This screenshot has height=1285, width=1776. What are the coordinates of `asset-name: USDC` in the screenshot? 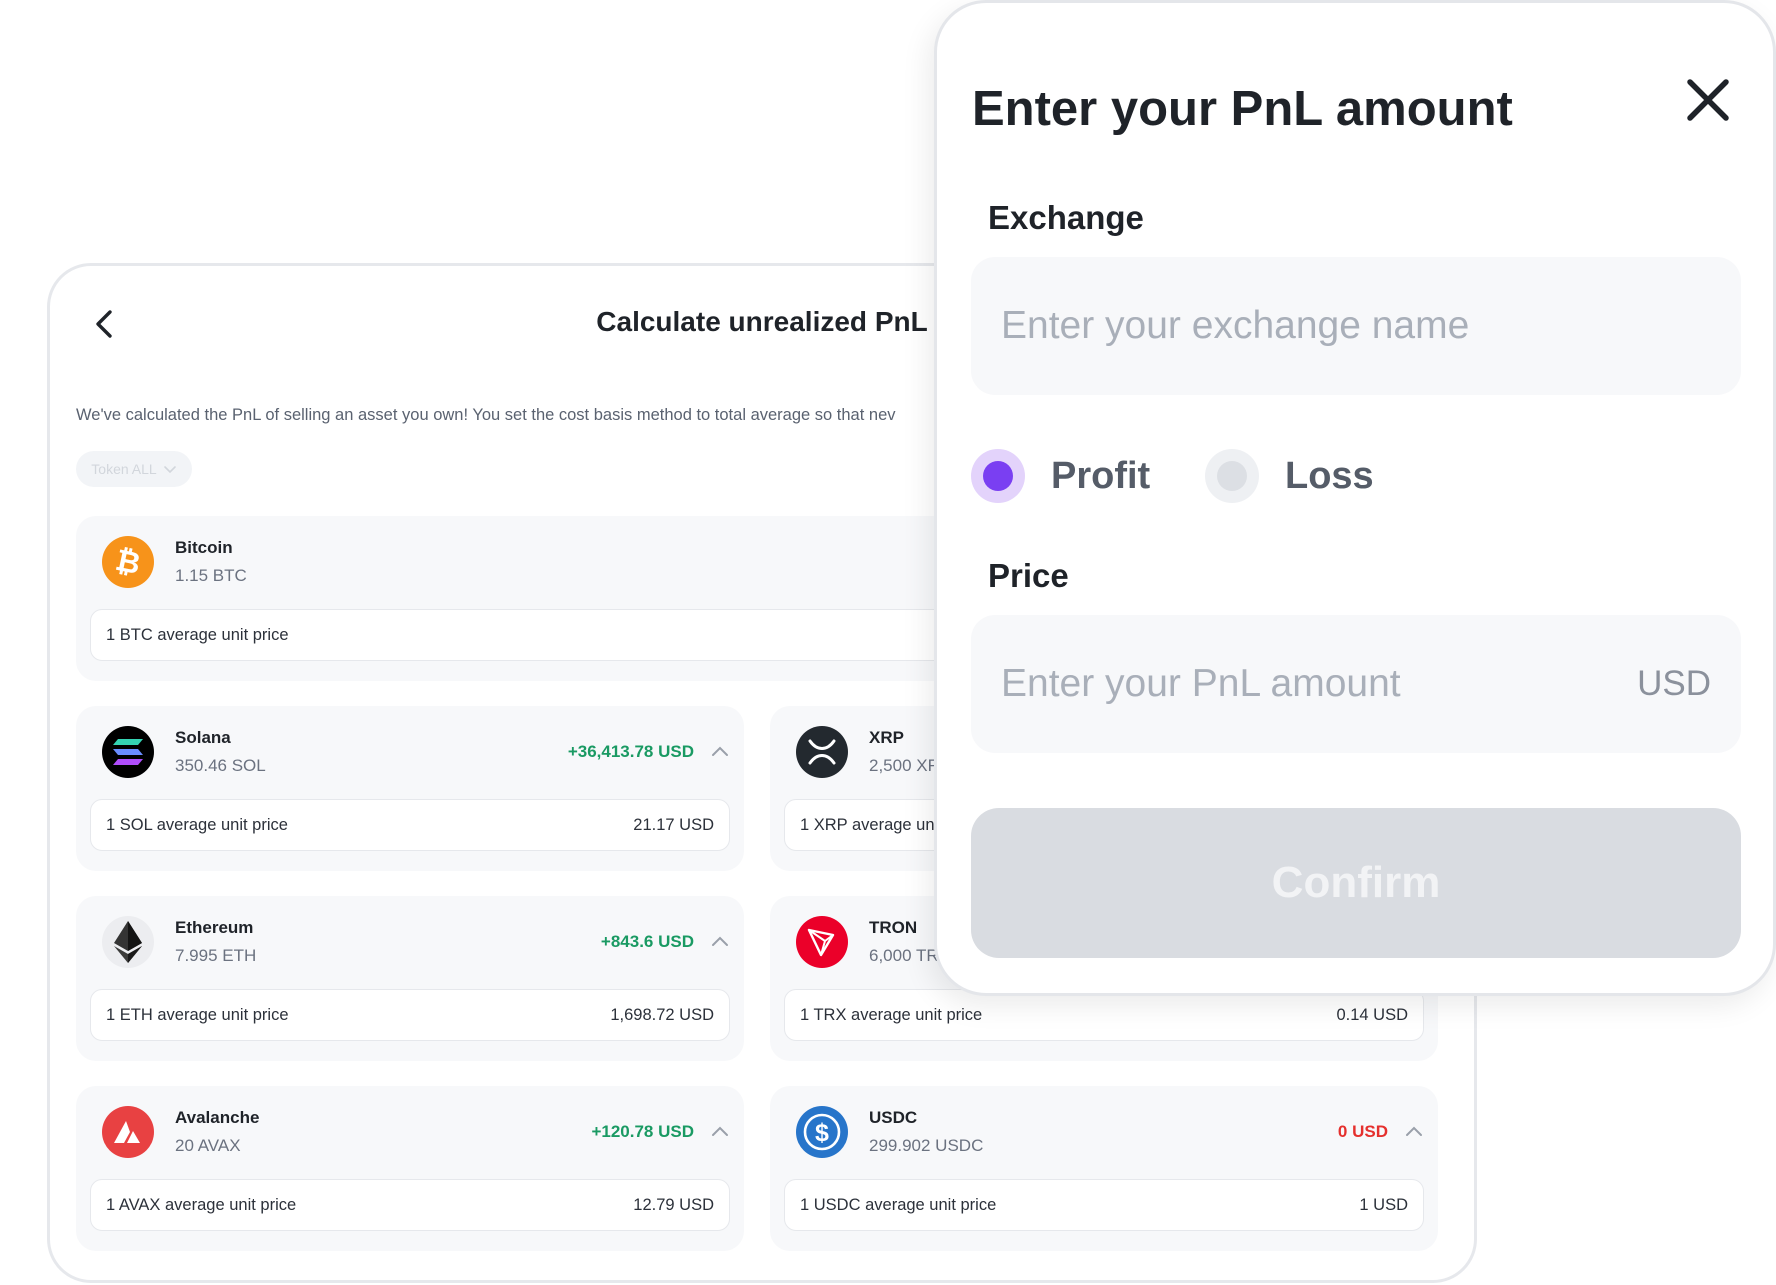 It's located at (893, 1117).